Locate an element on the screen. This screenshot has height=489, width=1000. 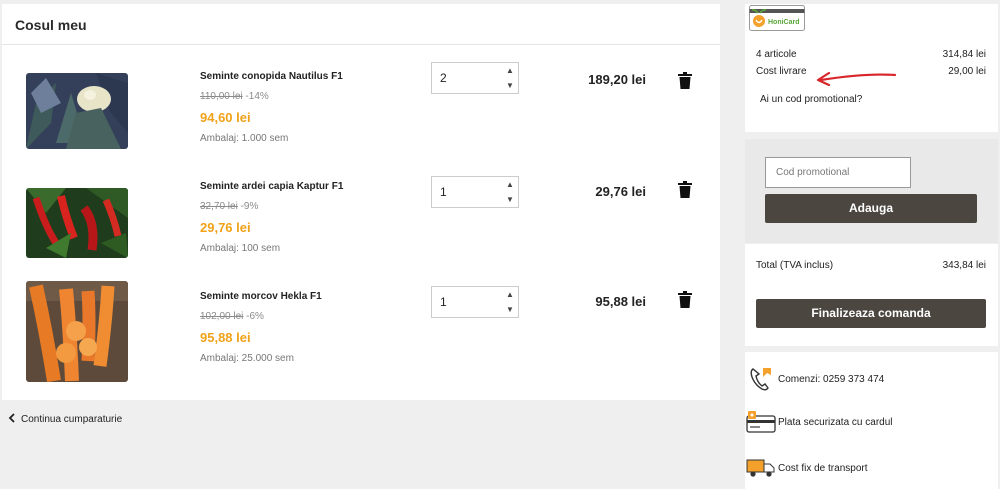
package-size: Ambalaj: 25.000 sem is located at coordinates (247, 358).